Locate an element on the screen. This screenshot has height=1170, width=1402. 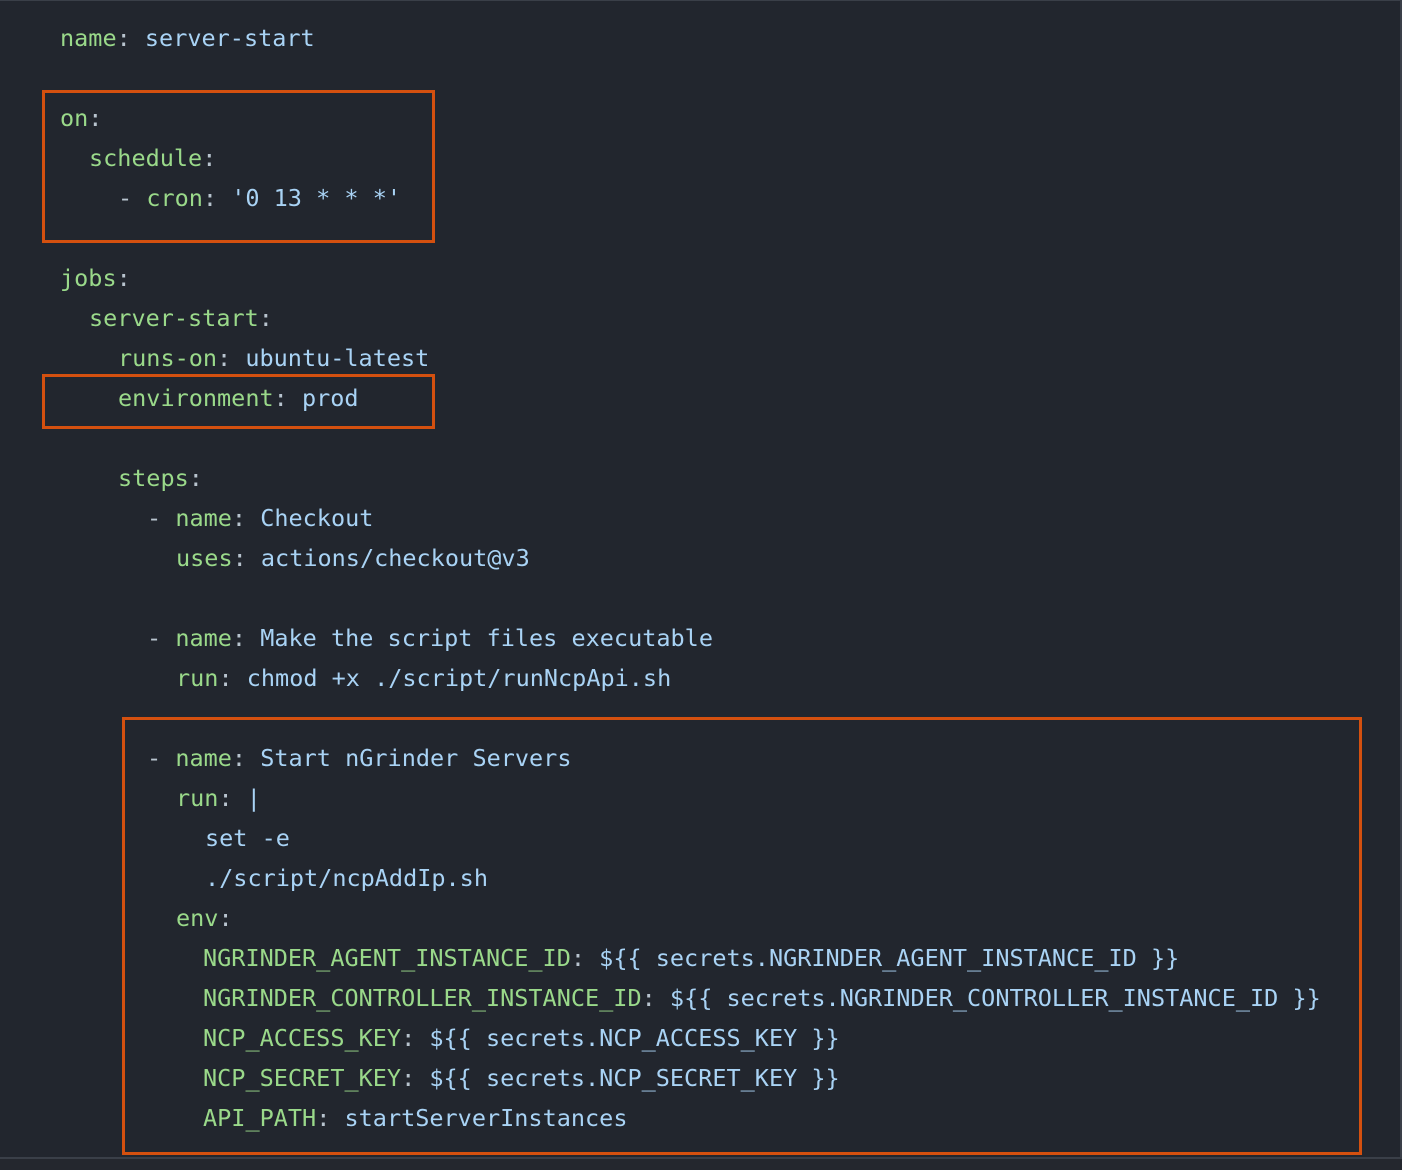
code-line: environment: prod is located at coordinates (179, 398).